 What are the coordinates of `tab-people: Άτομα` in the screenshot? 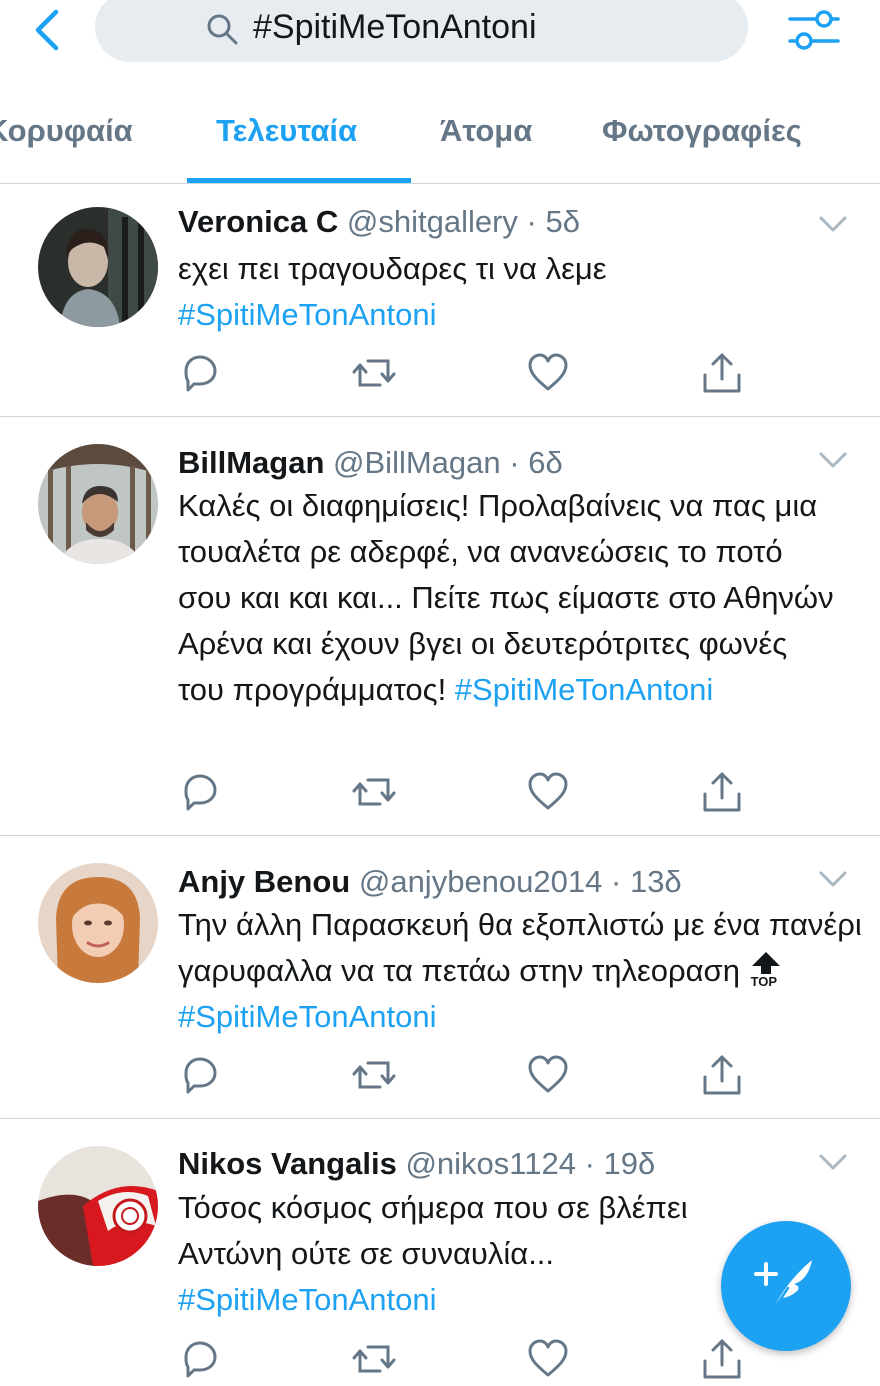 It's located at (486, 131).